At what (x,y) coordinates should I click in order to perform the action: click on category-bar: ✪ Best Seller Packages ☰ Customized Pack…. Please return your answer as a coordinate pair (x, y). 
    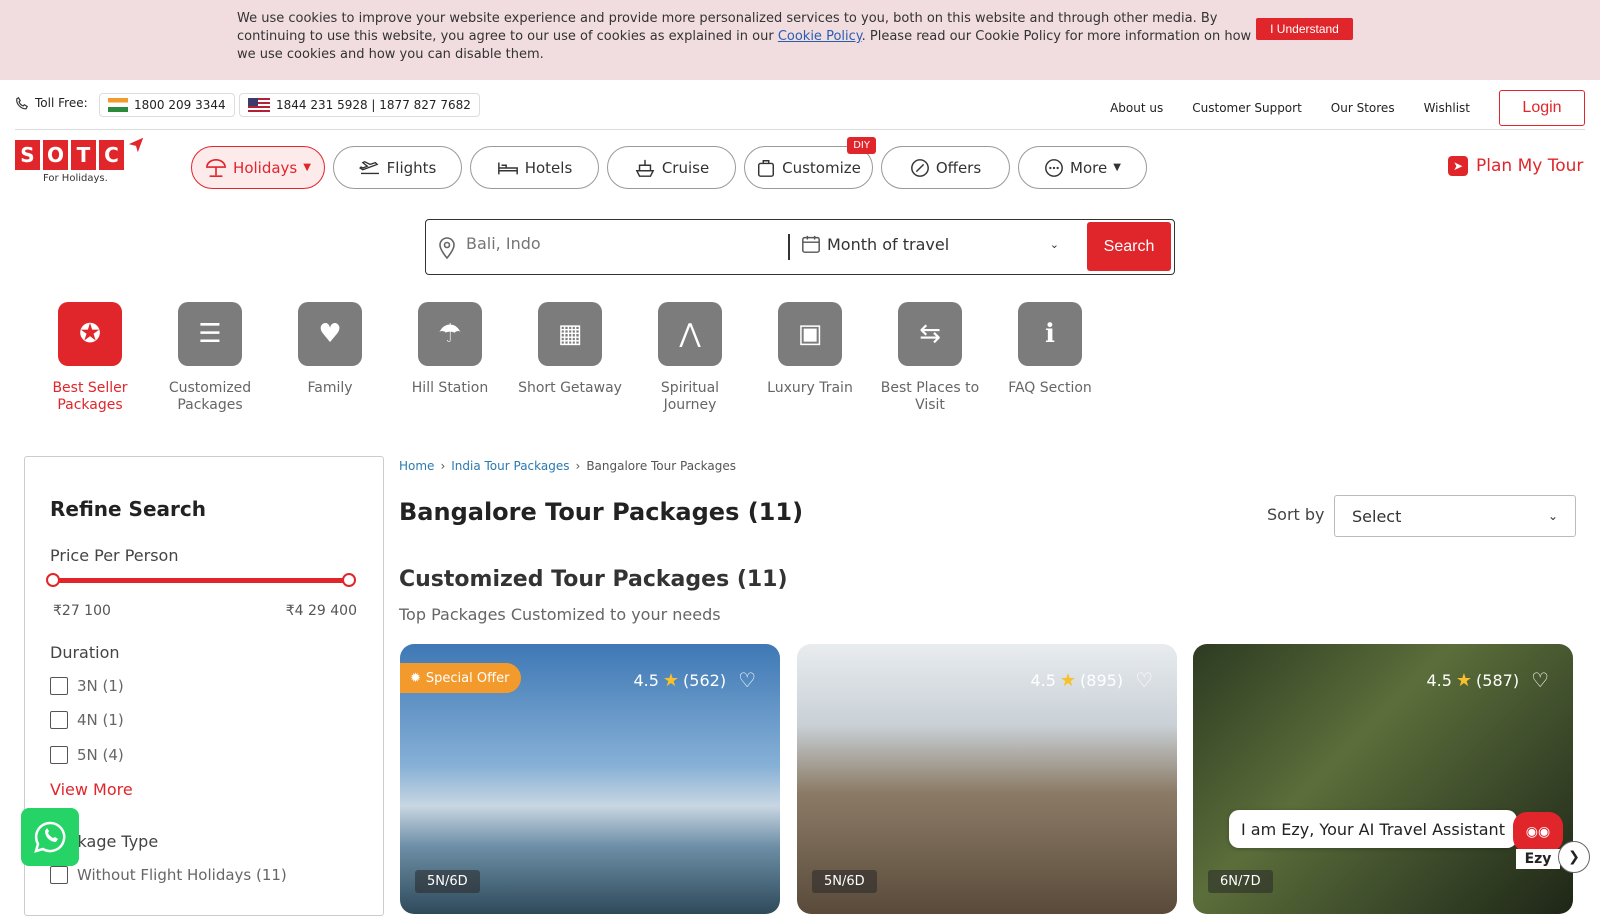
    Looking at the image, I should click on (570, 358).